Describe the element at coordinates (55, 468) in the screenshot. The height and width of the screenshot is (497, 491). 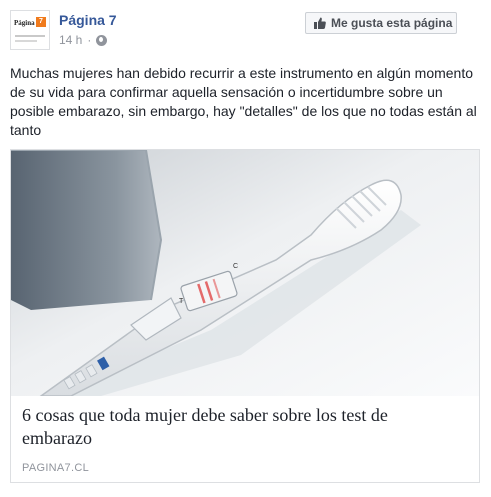
I see `link-domain: PAGINA7.CL` at that location.